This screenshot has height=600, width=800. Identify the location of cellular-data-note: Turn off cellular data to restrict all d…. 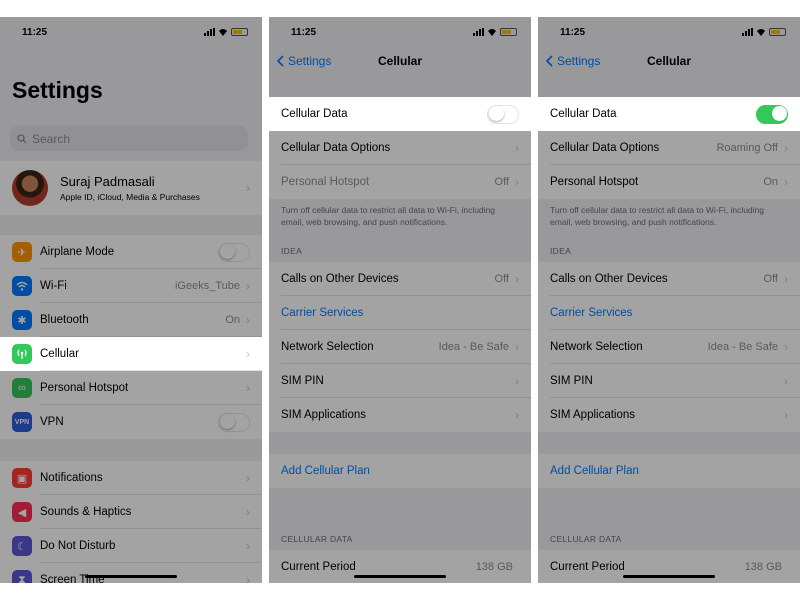
(388, 216).